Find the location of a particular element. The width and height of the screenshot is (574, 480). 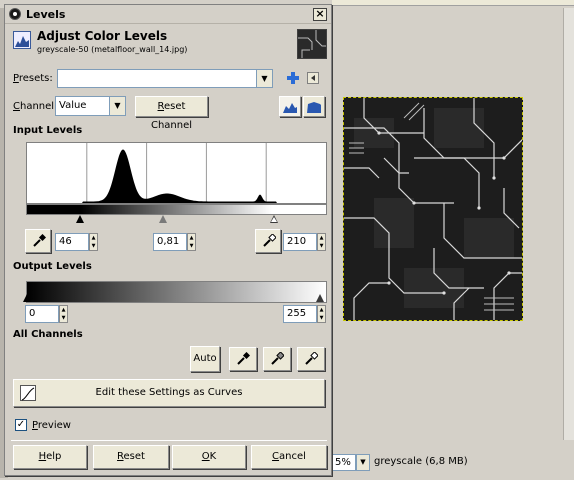

zoom-dropdown-icon: ▼ is located at coordinates (363, 462).